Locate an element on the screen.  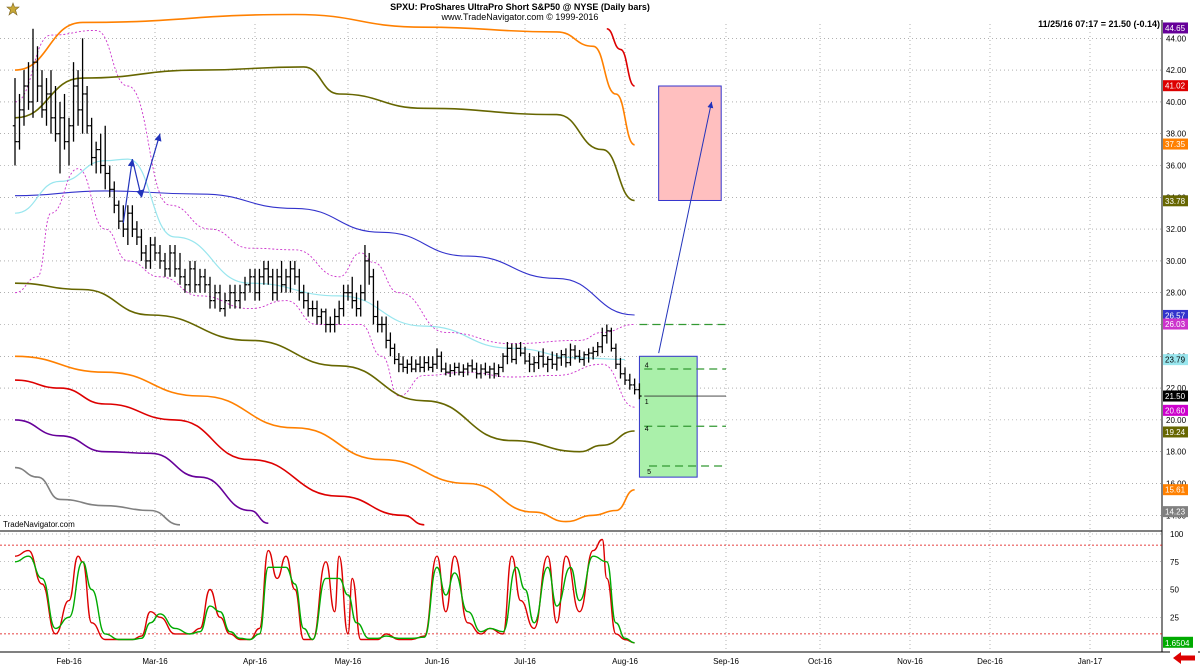
value-label: 33.78 is located at coordinates (1175, 201).